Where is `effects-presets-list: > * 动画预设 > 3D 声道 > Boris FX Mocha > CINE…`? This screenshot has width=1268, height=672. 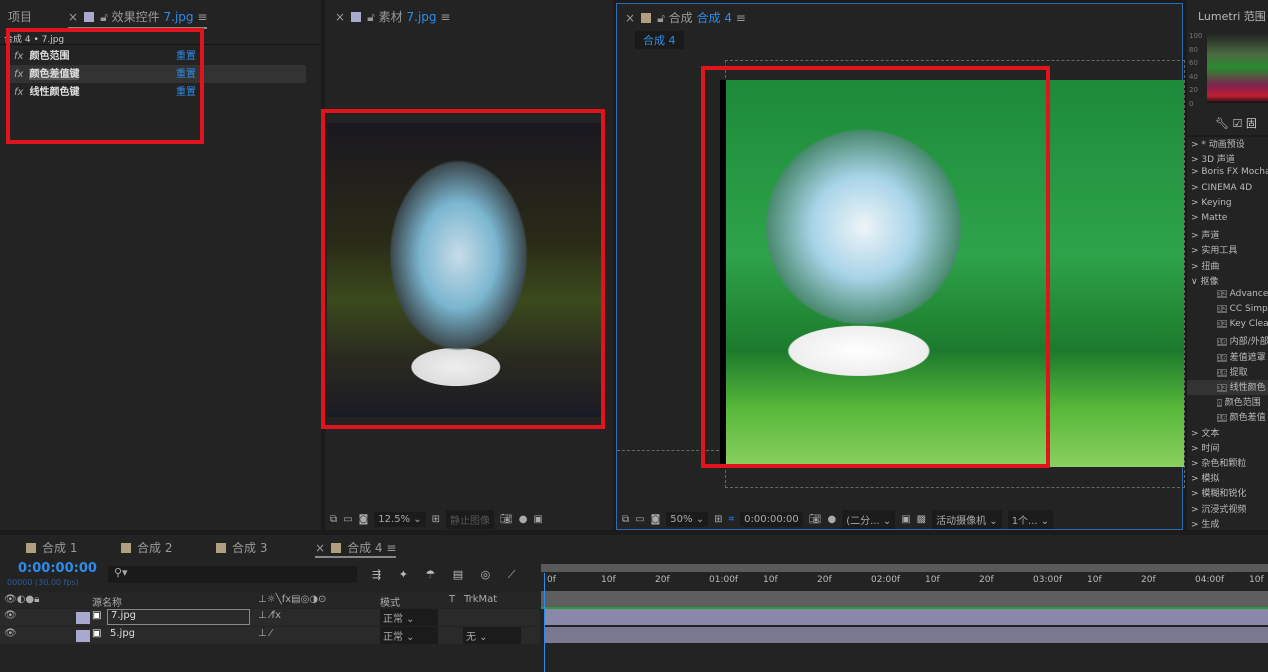
effects-presets-list: > * 动画预设 > 3D 声道 > Boris FX Mocha > CINE… is located at coordinates (1227, 333).